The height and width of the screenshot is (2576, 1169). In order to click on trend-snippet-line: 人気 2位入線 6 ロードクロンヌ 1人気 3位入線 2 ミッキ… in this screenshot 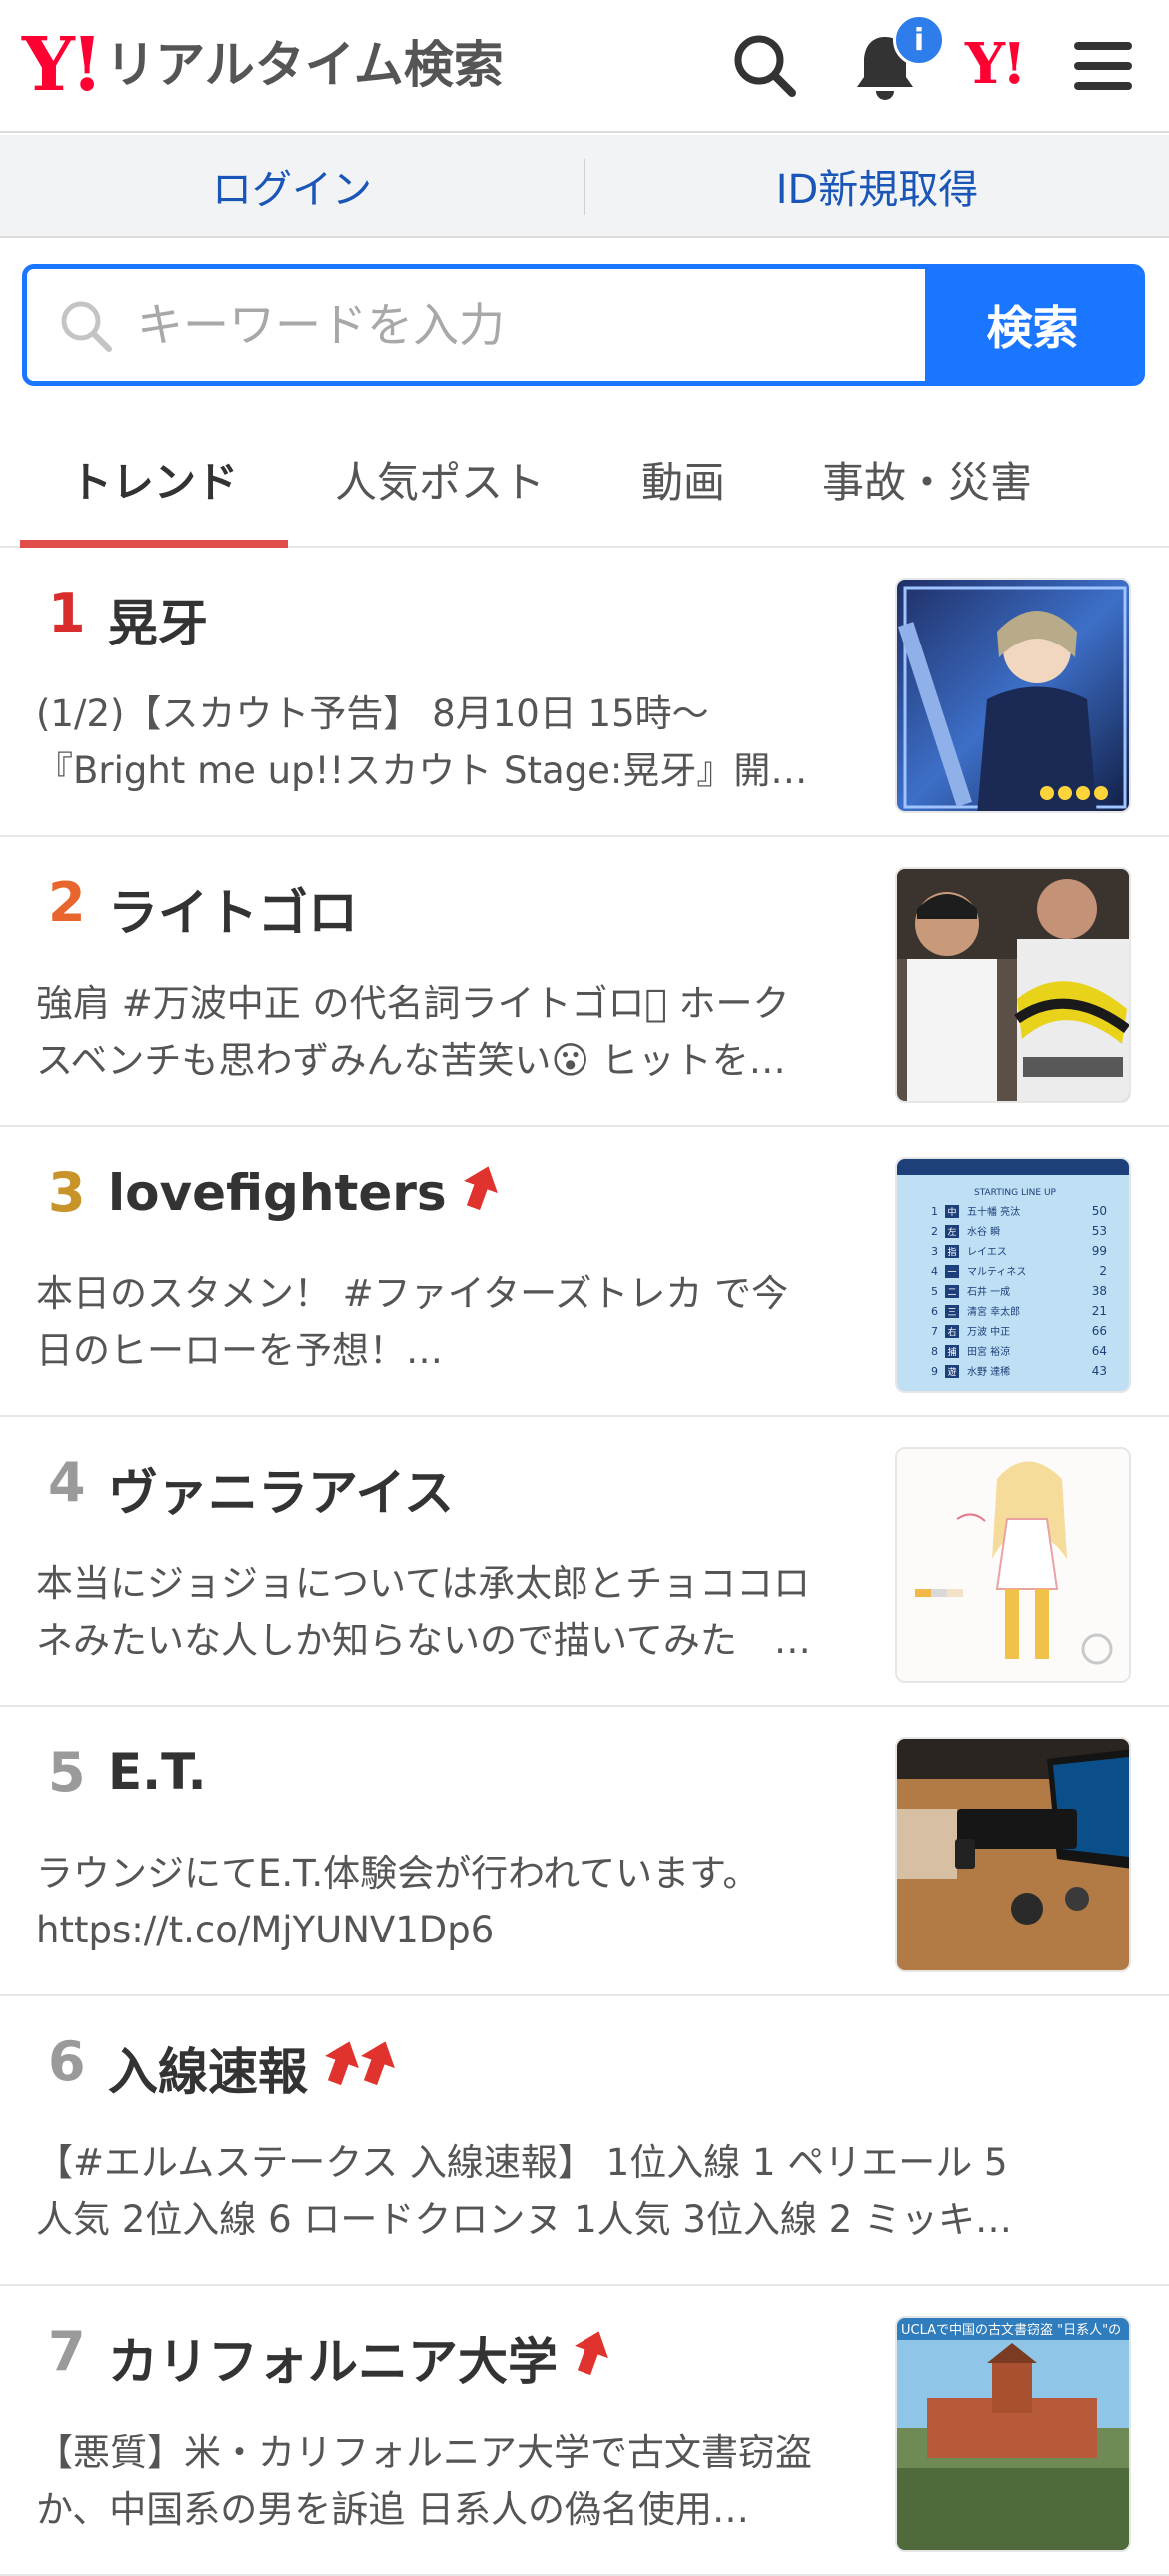, I will do `click(525, 2219)`.